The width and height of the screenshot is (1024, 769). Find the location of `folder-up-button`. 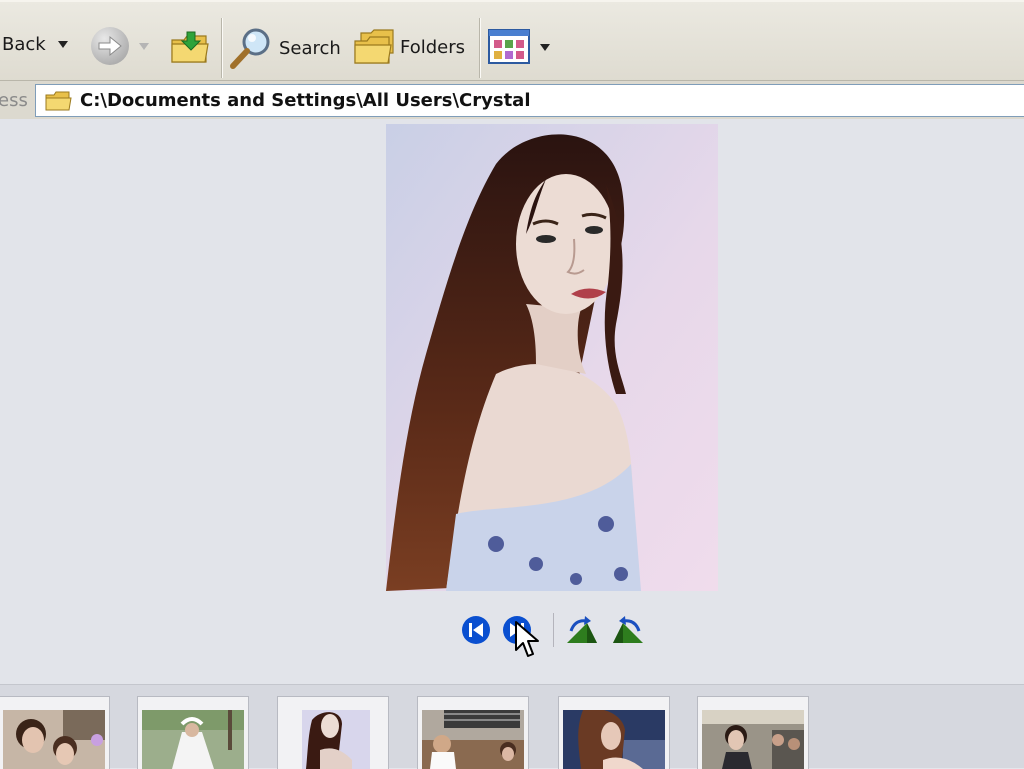

folder-up-button is located at coordinates (190, 47).